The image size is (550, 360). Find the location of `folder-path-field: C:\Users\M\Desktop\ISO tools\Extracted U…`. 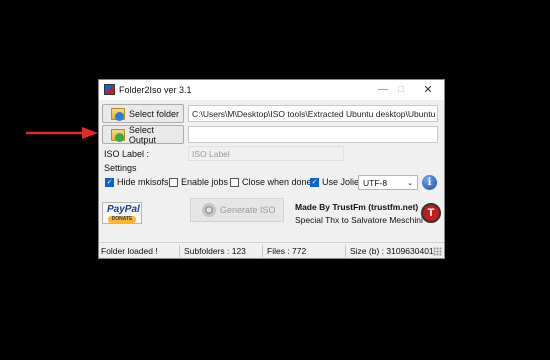

folder-path-field: C:\Users\M\Desktop\ISO tools\Extracted U… is located at coordinates (313, 113).